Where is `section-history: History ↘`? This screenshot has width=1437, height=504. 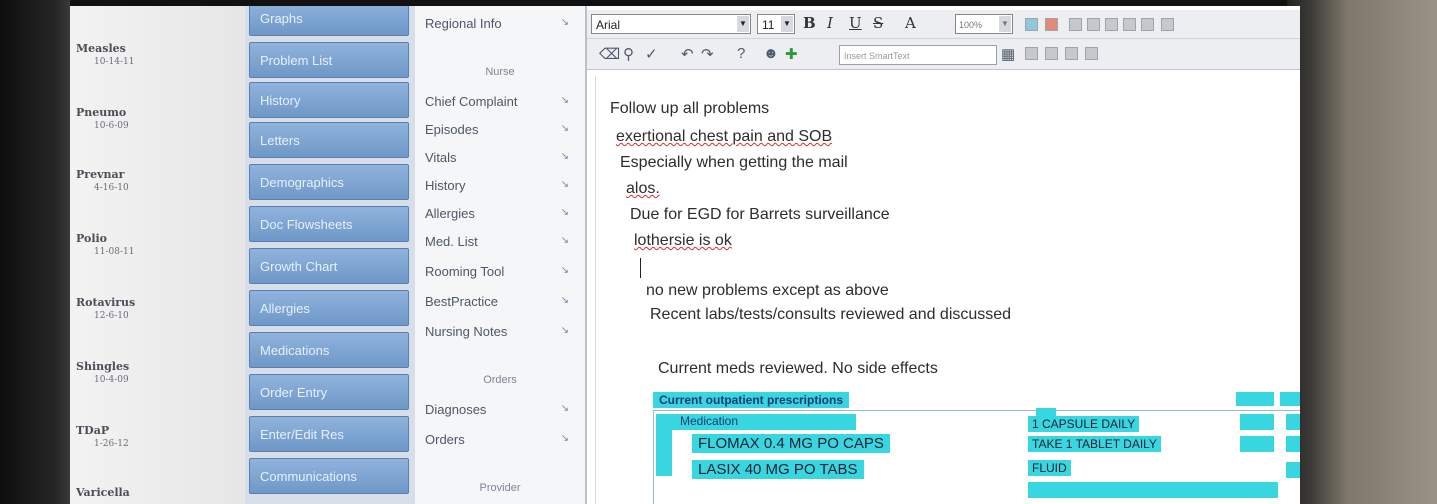
section-history: History ↘ is located at coordinates (500, 185).